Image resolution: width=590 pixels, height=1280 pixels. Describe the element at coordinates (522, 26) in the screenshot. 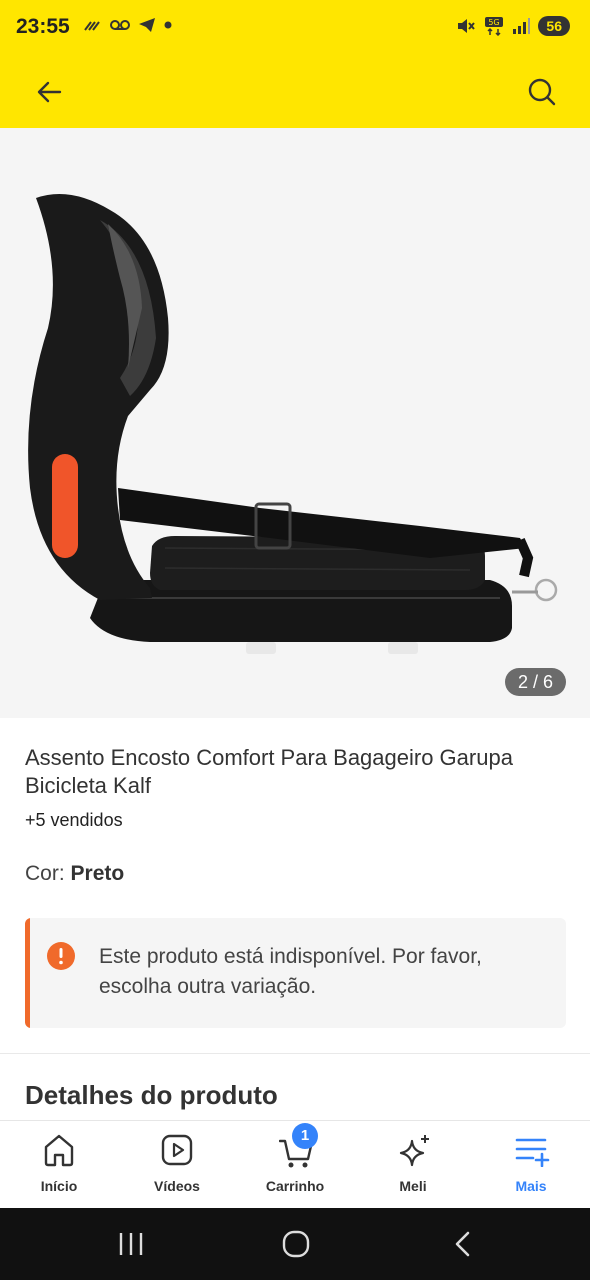

I see `signal-icon` at that location.